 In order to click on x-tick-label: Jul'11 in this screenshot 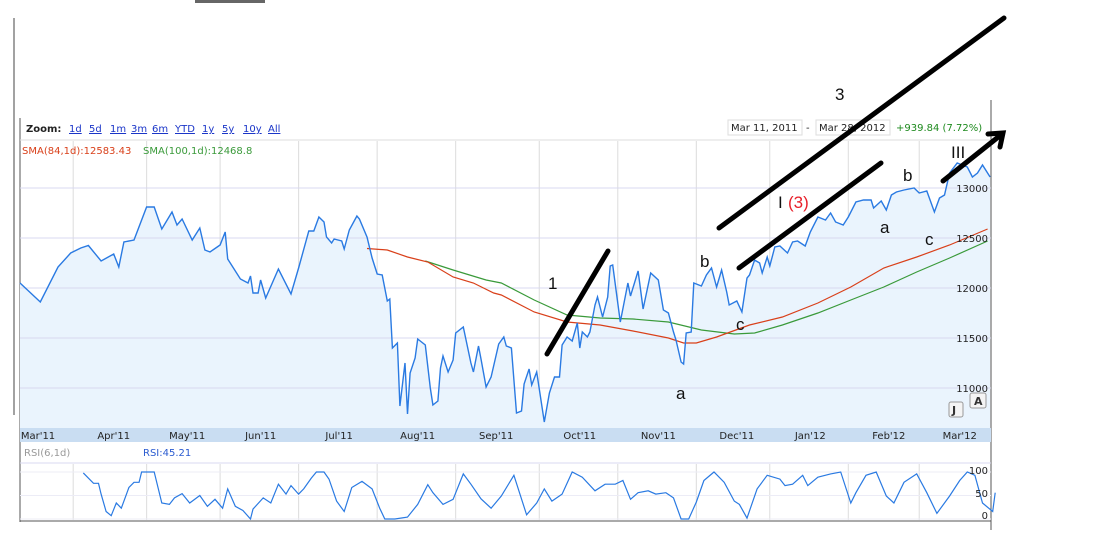, I will do `click(338, 436)`.